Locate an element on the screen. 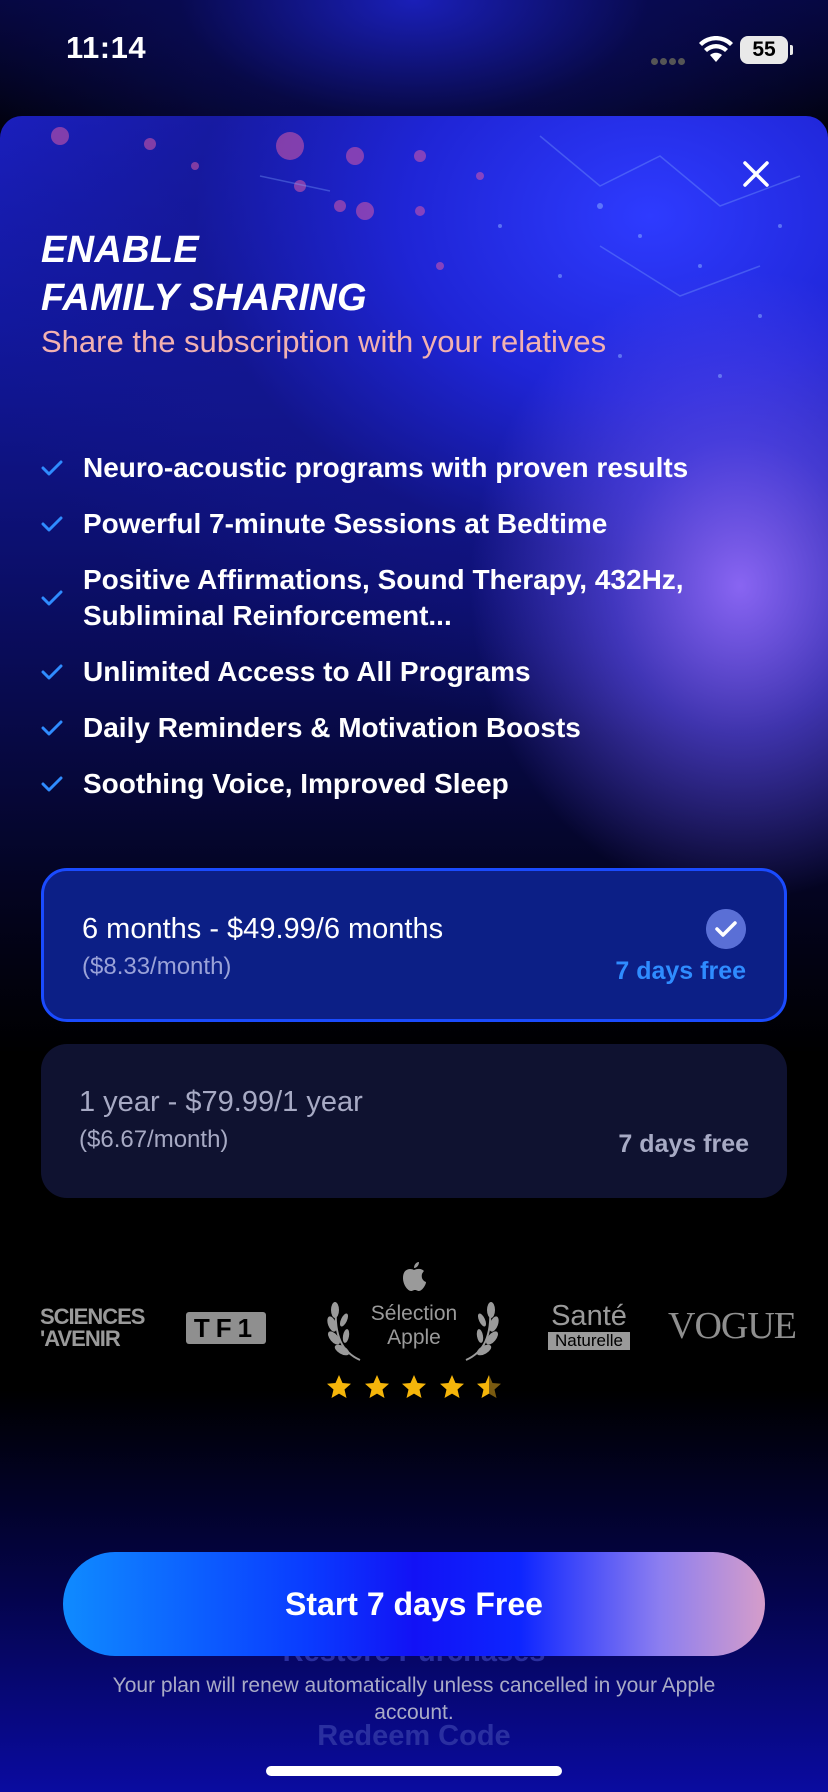 Image resolution: width=828 pixels, height=1792 pixels. redeem-code-link: Redeem Code is located at coordinates (414, 1736).